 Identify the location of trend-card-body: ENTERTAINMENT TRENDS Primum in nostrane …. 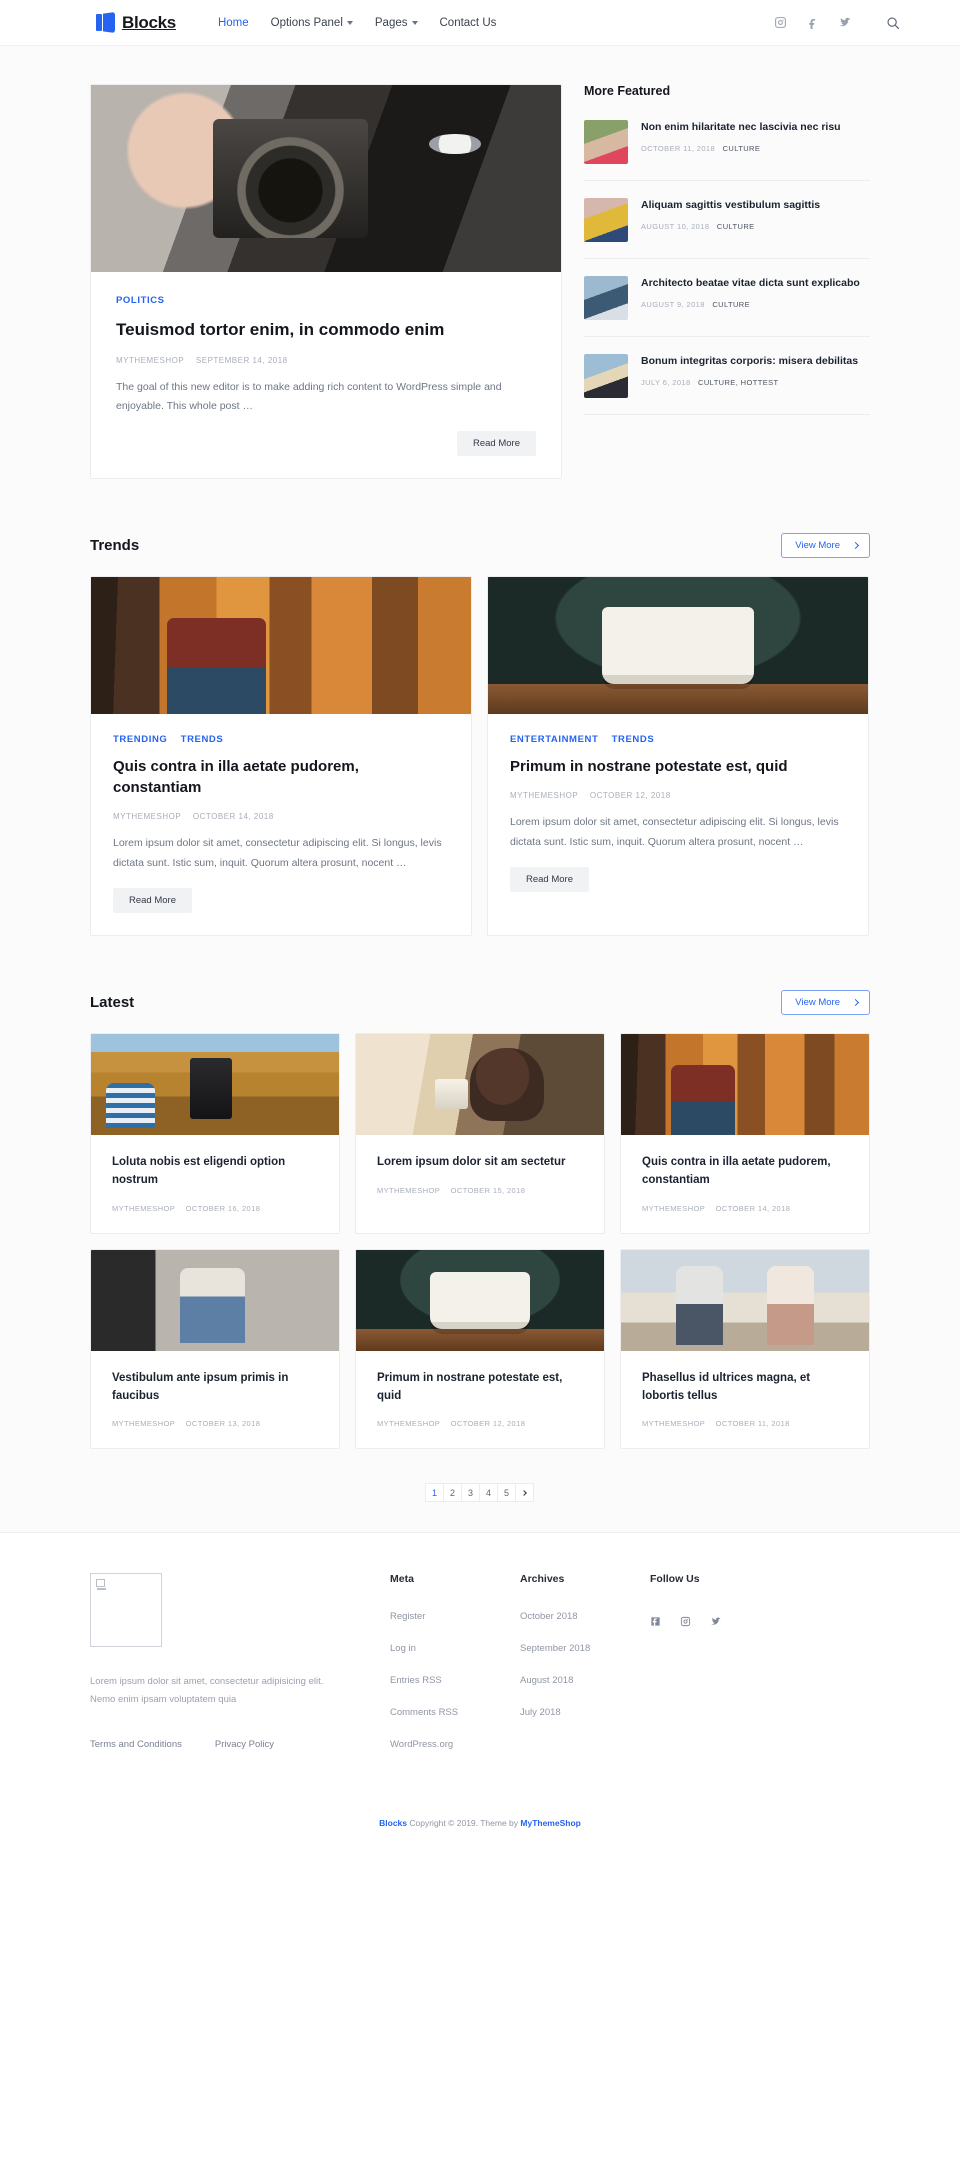
(678, 814).